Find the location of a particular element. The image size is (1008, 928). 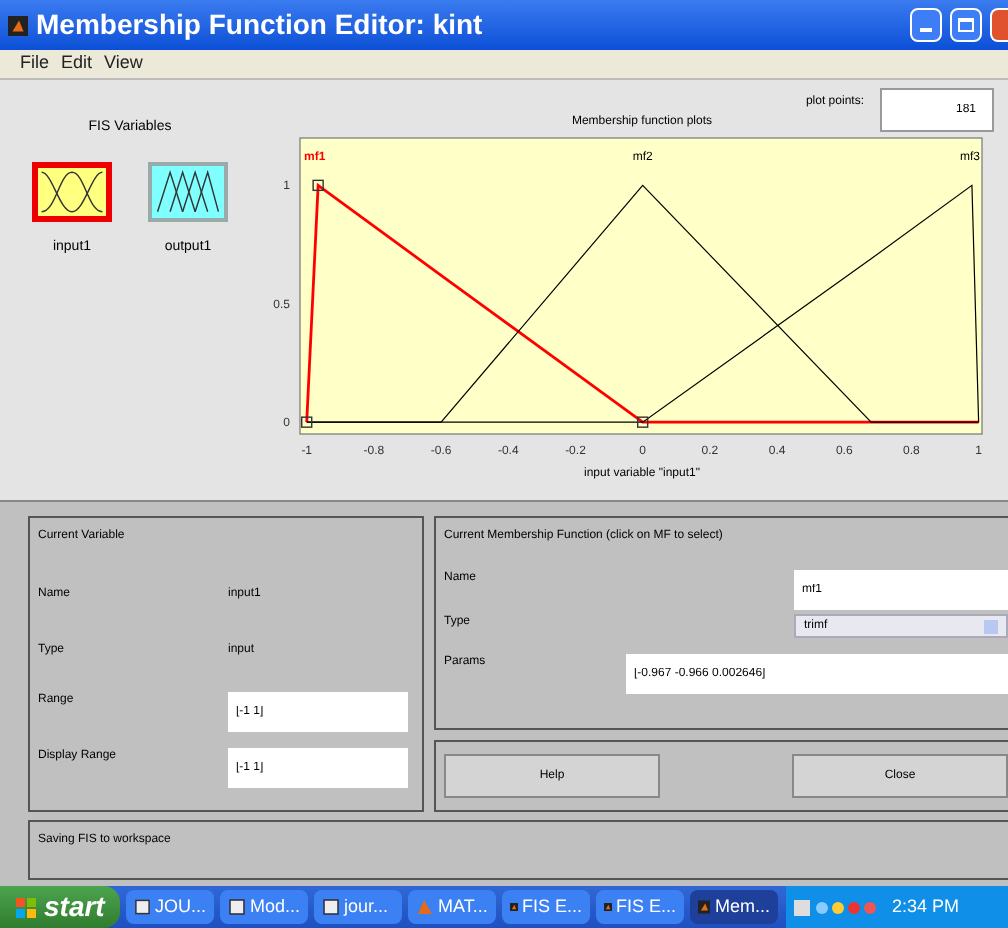

clock: 2:34 PM is located at coordinates (926, 906).